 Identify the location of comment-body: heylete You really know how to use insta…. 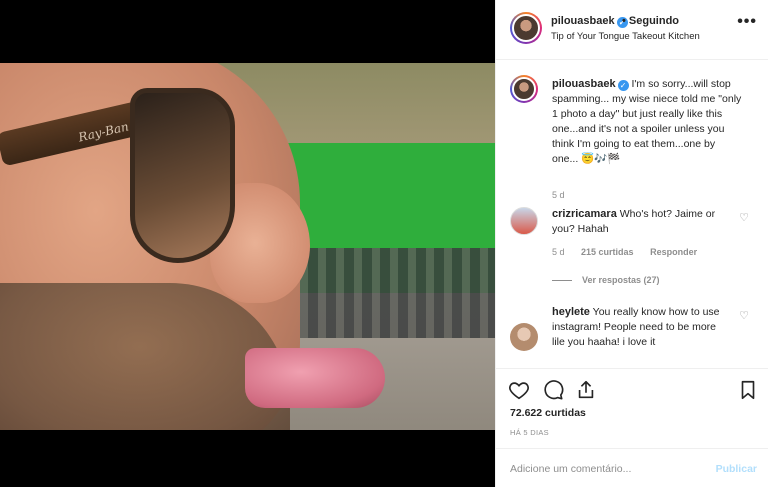
(641, 327).